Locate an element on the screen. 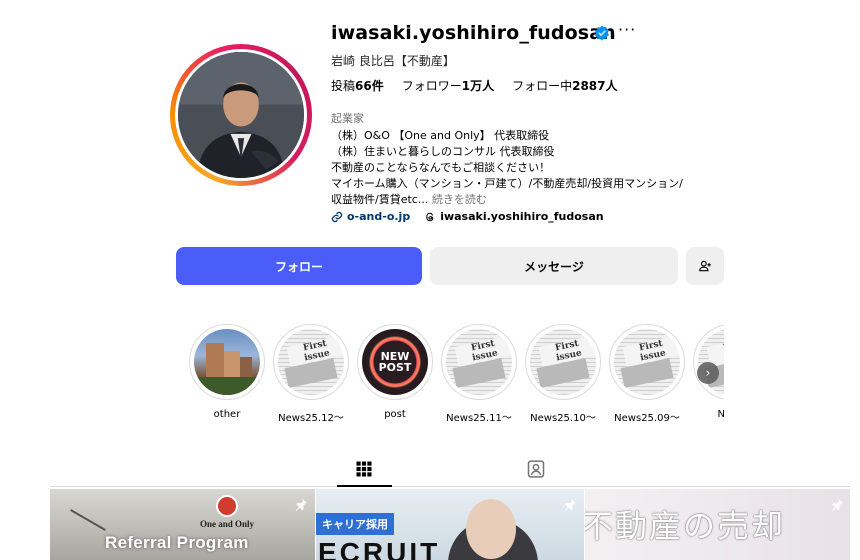 Image resolution: width=860 pixels, height=560 pixels. person-face is located at coordinates (491, 529).